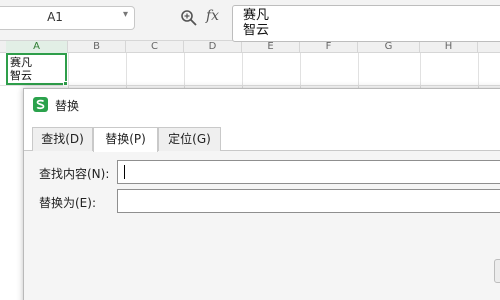  What do you see at coordinates (62, 139) in the screenshot?
I see `tab-find: 查找(D)` at bounding box center [62, 139].